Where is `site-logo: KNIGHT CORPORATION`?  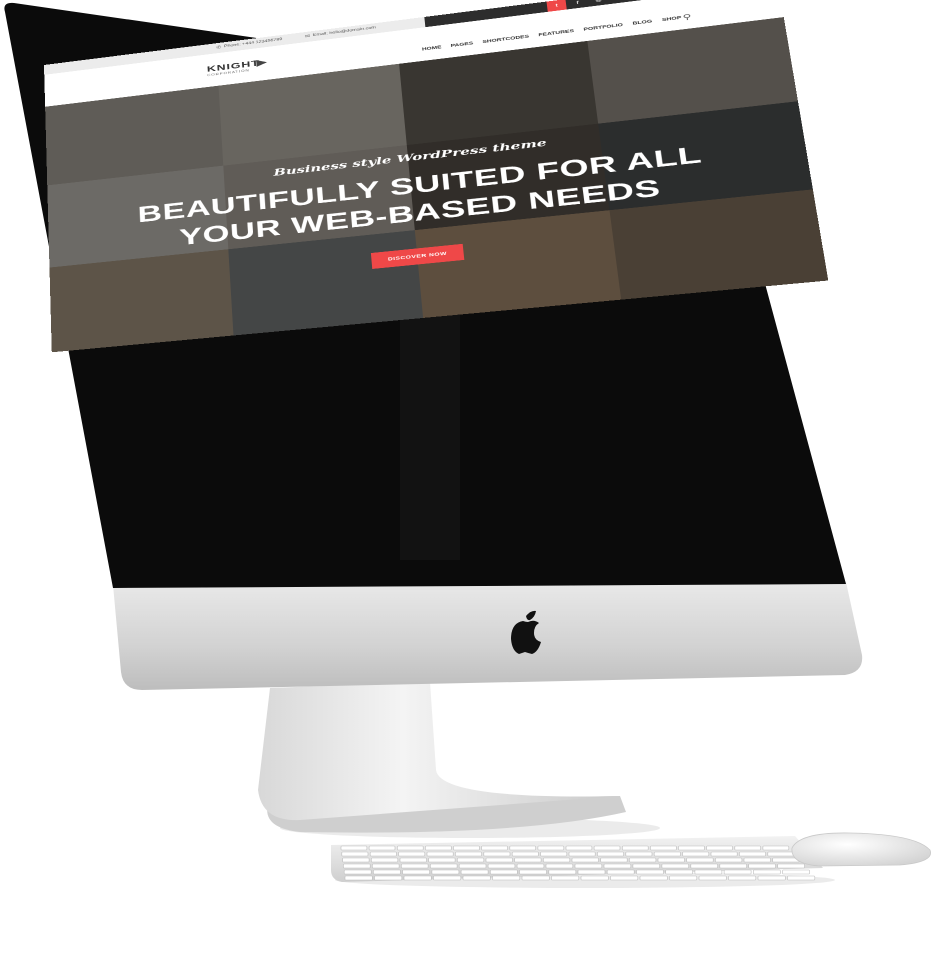 site-logo: KNIGHT CORPORATION is located at coordinates (237, 67).